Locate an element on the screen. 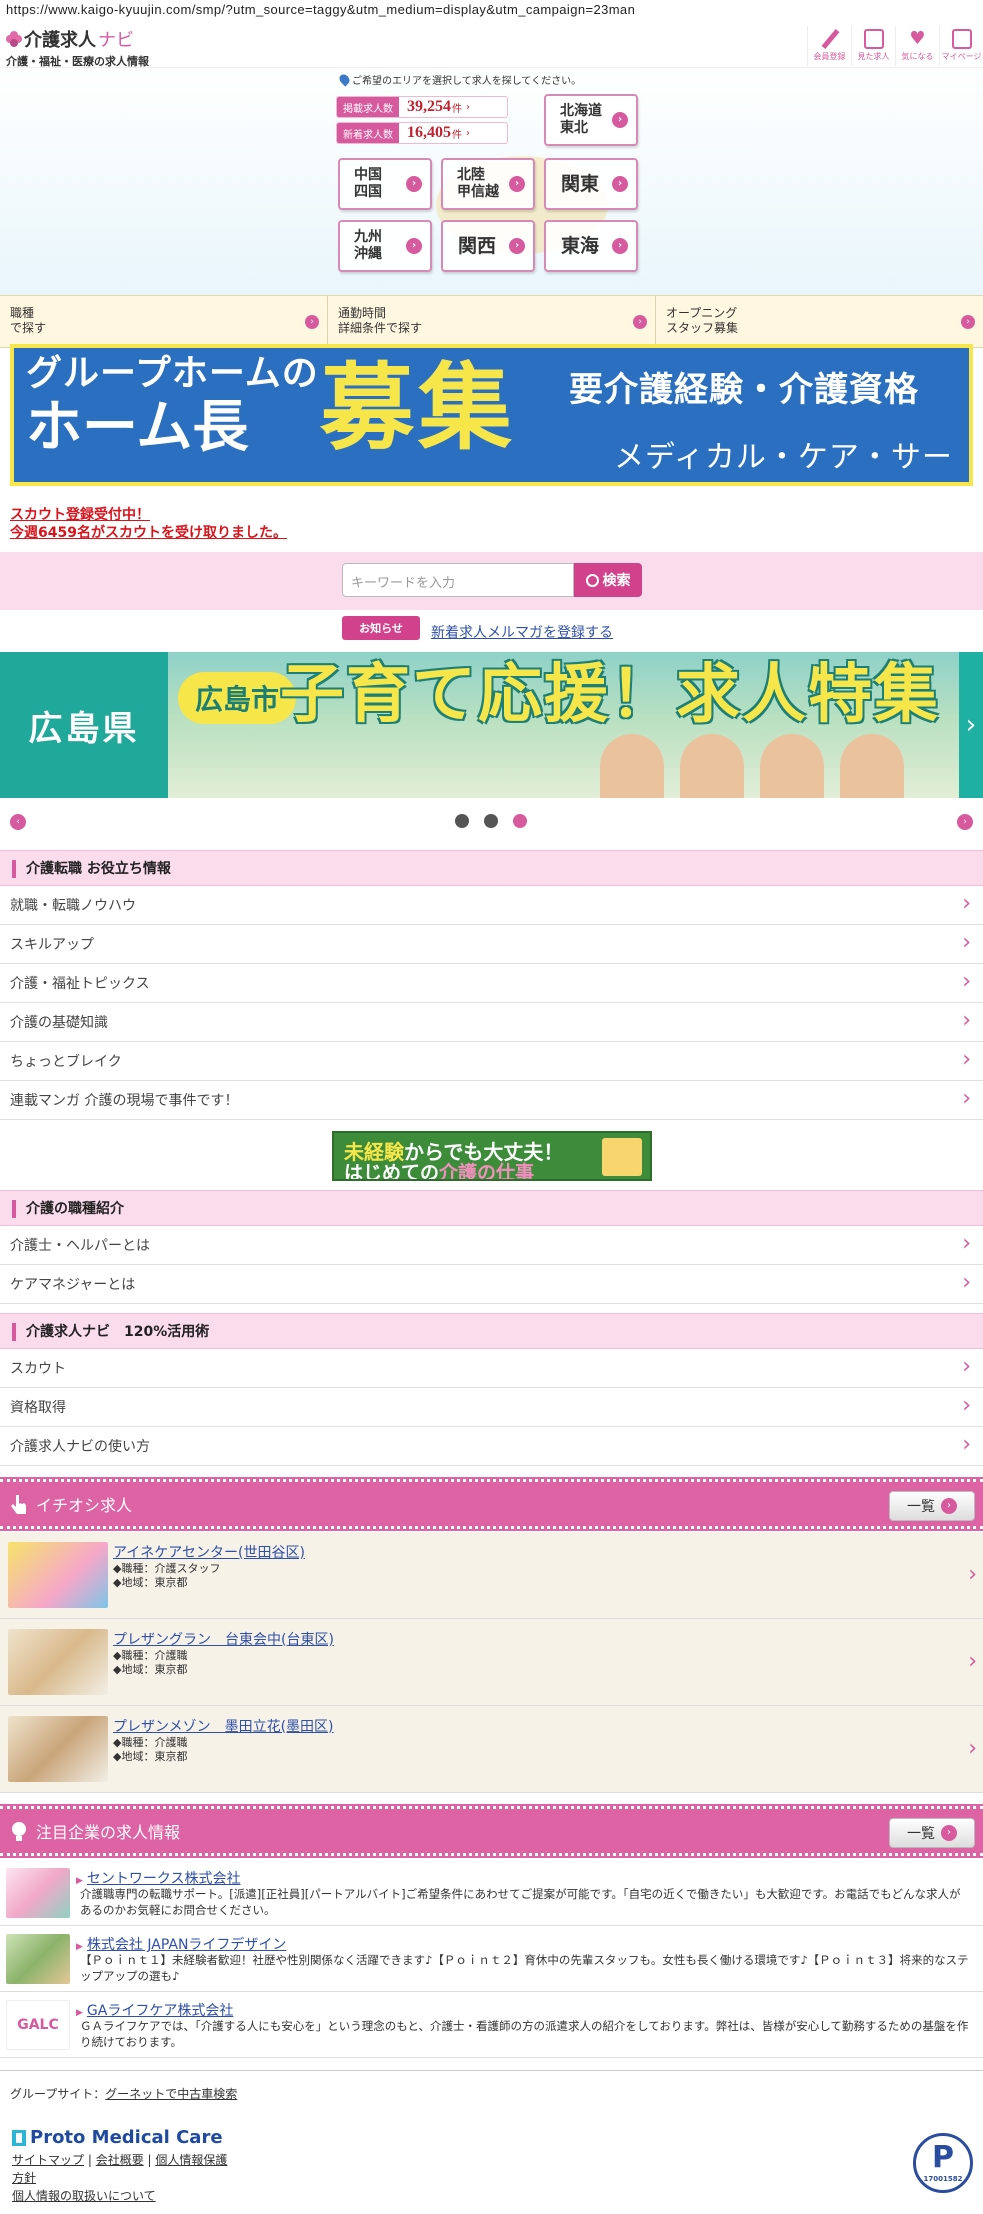  header-icon-menu: 会員登録 見た求人 ♥ 気になる マイページ is located at coordinates (895, 46).